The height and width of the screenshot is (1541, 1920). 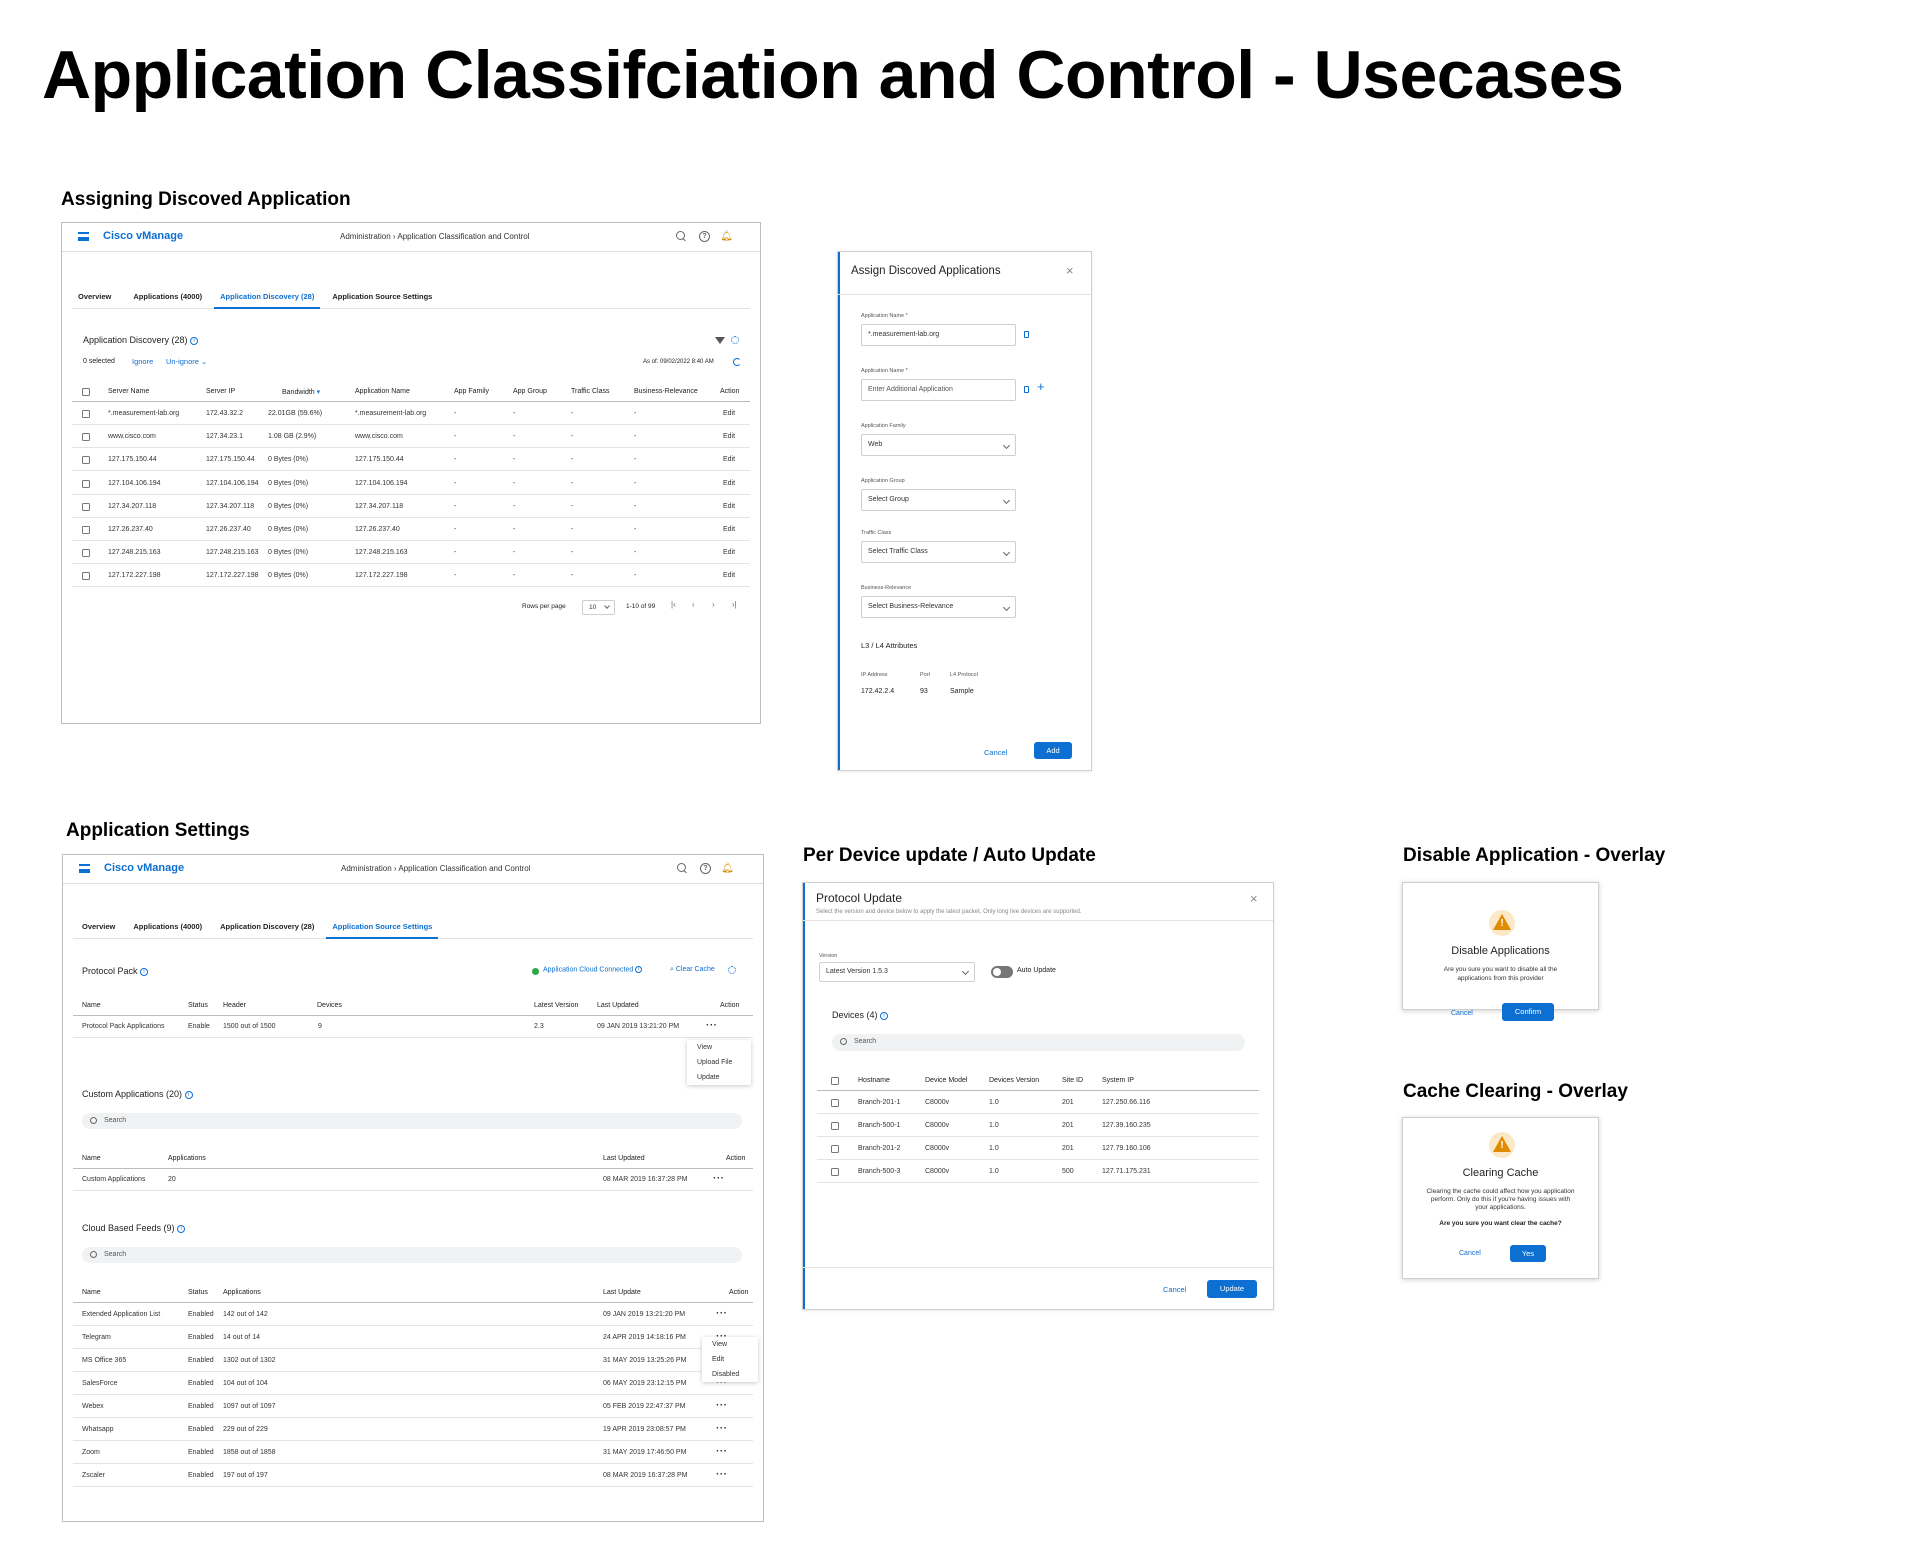 What do you see at coordinates (128, 391) in the screenshot?
I see `col-server-name: Server Name` at bounding box center [128, 391].